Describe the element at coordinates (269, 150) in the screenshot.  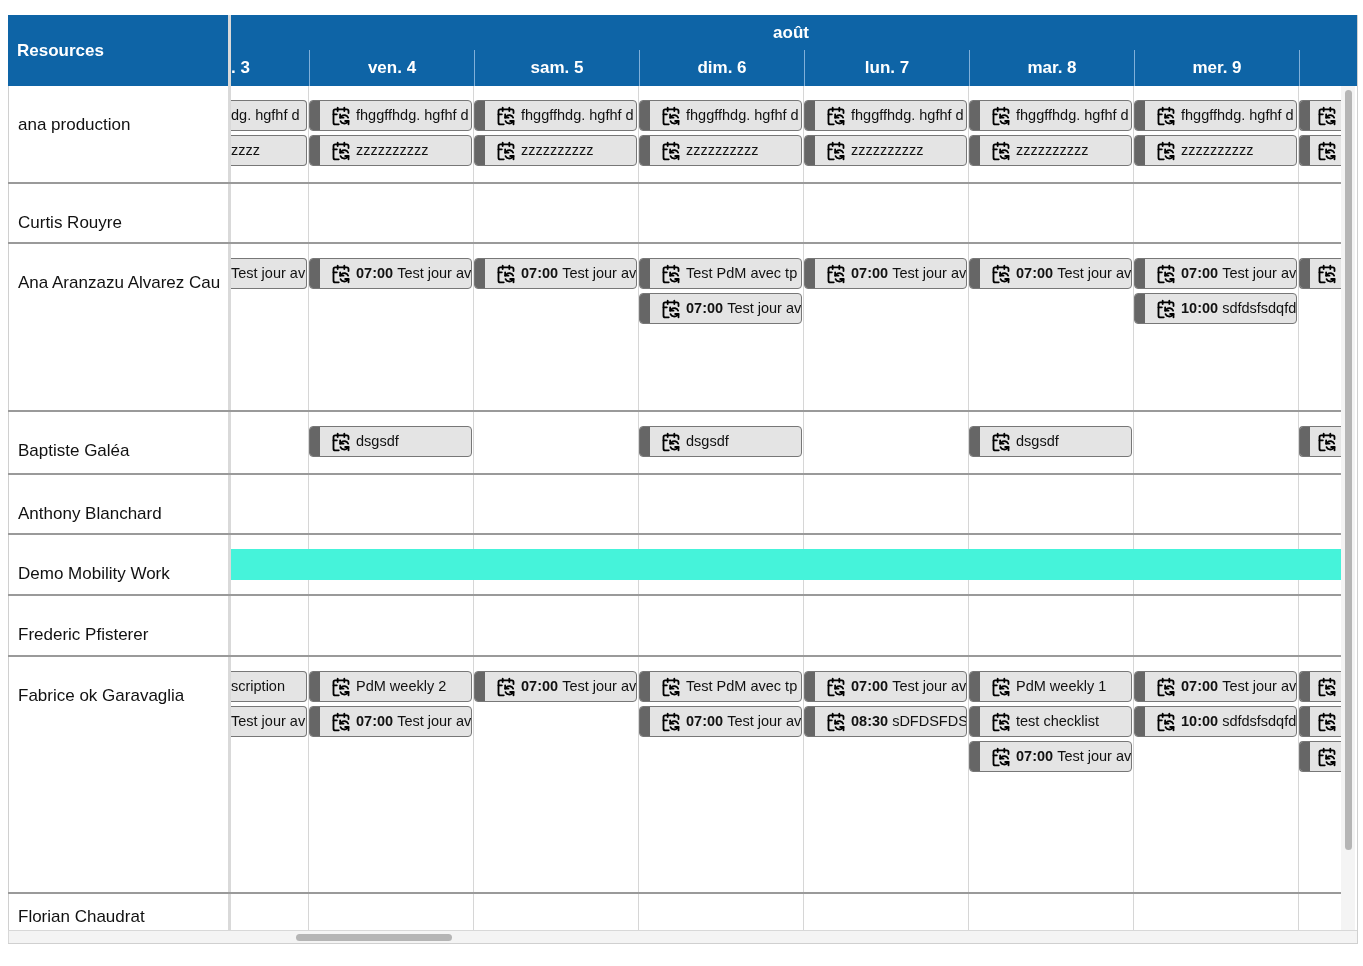
I see `event-chip: zzzz` at that location.